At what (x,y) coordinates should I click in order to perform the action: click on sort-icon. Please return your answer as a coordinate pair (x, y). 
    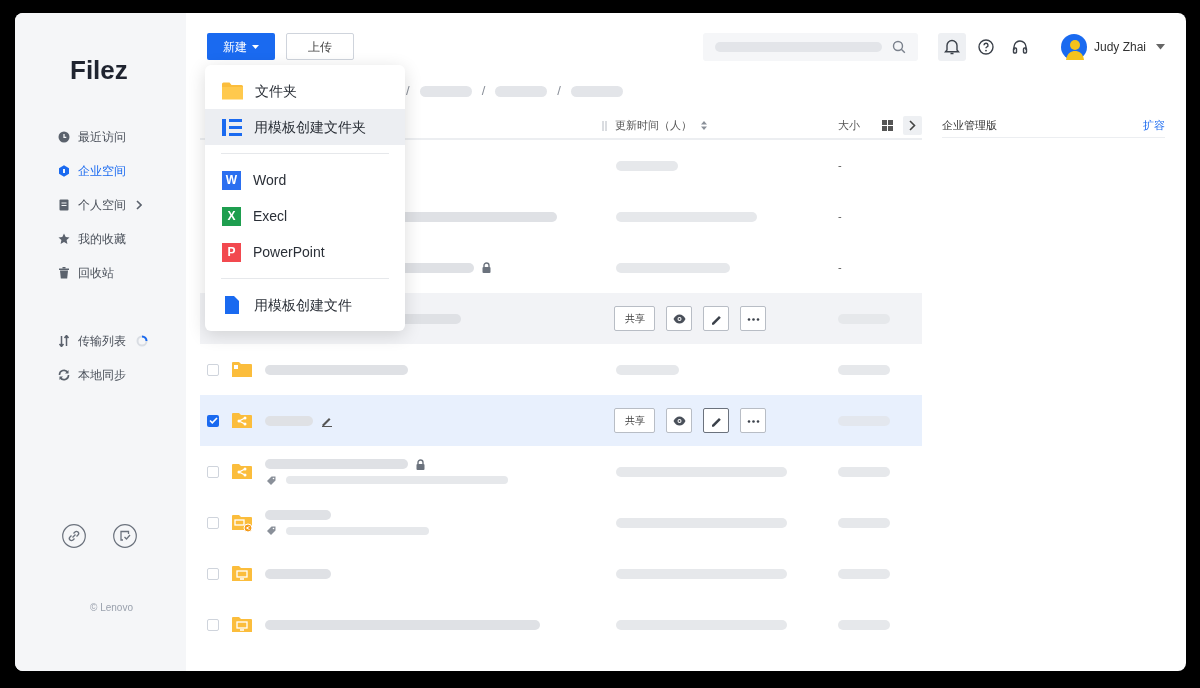
    Looking at the image, I should click on (704, 125).